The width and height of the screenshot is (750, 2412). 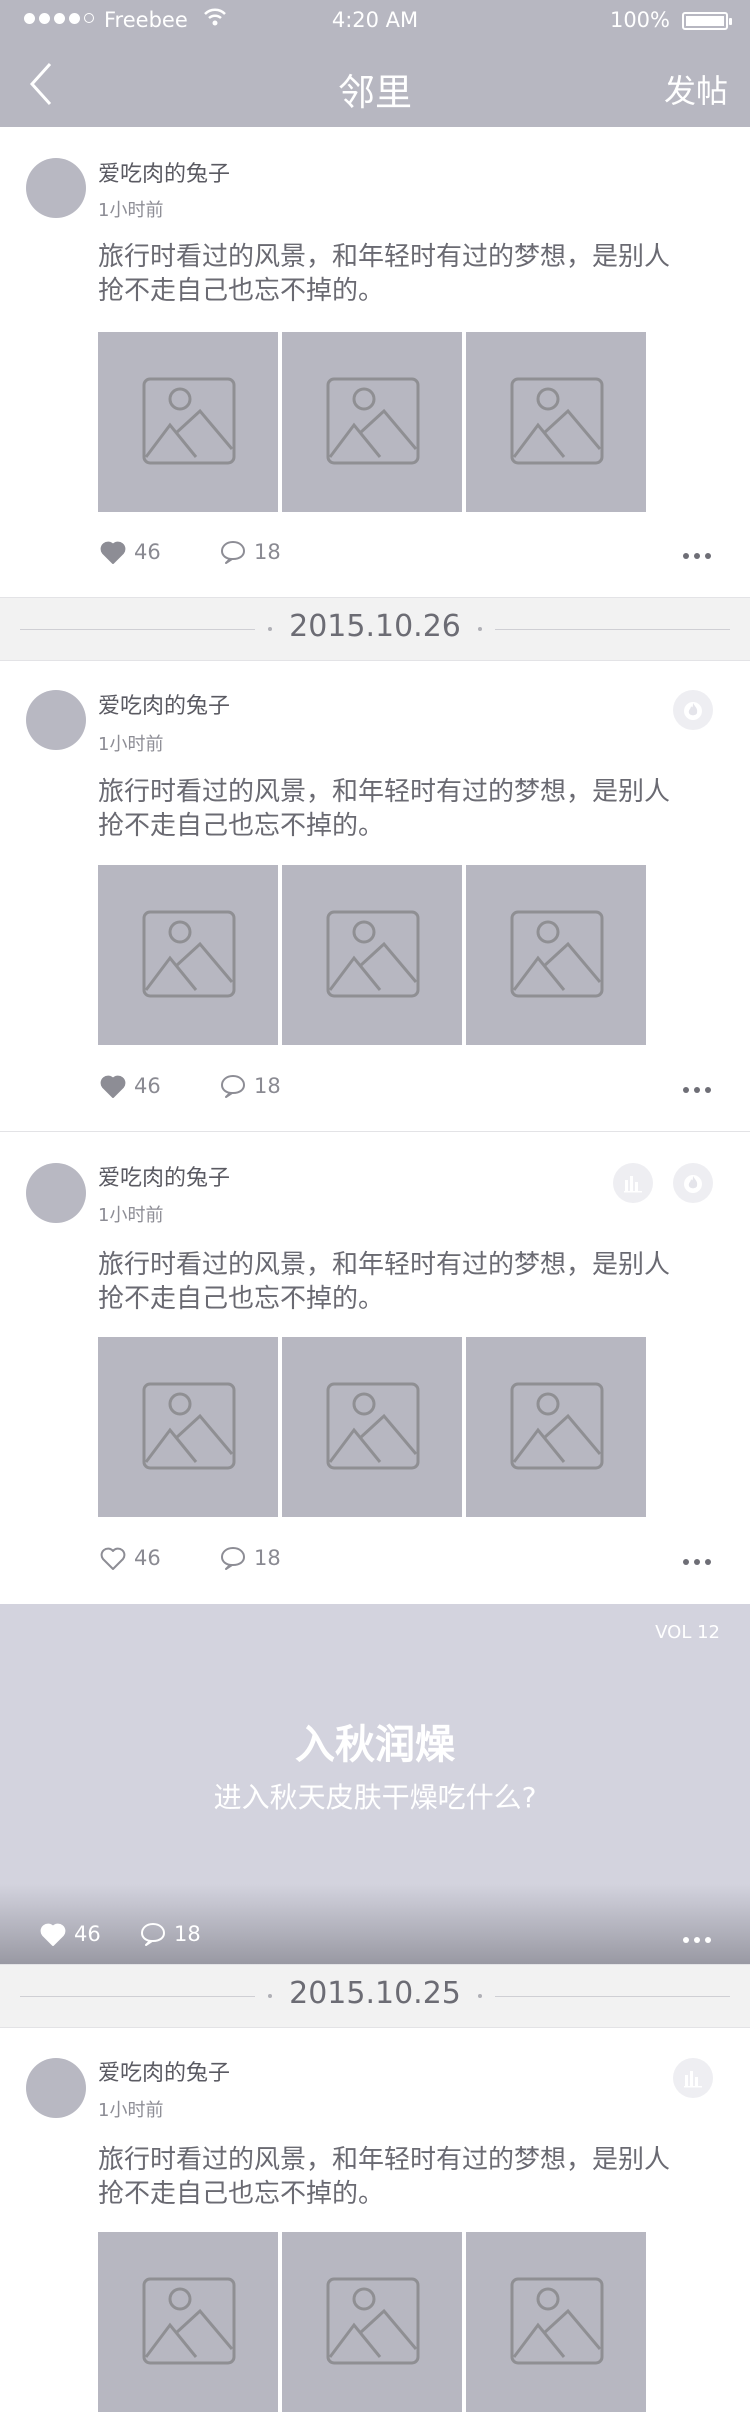 What do you see at coordinates (375, 626) in the screenshot?
I see `date-label: 2015.10.26` at bounding box center [375, 626].